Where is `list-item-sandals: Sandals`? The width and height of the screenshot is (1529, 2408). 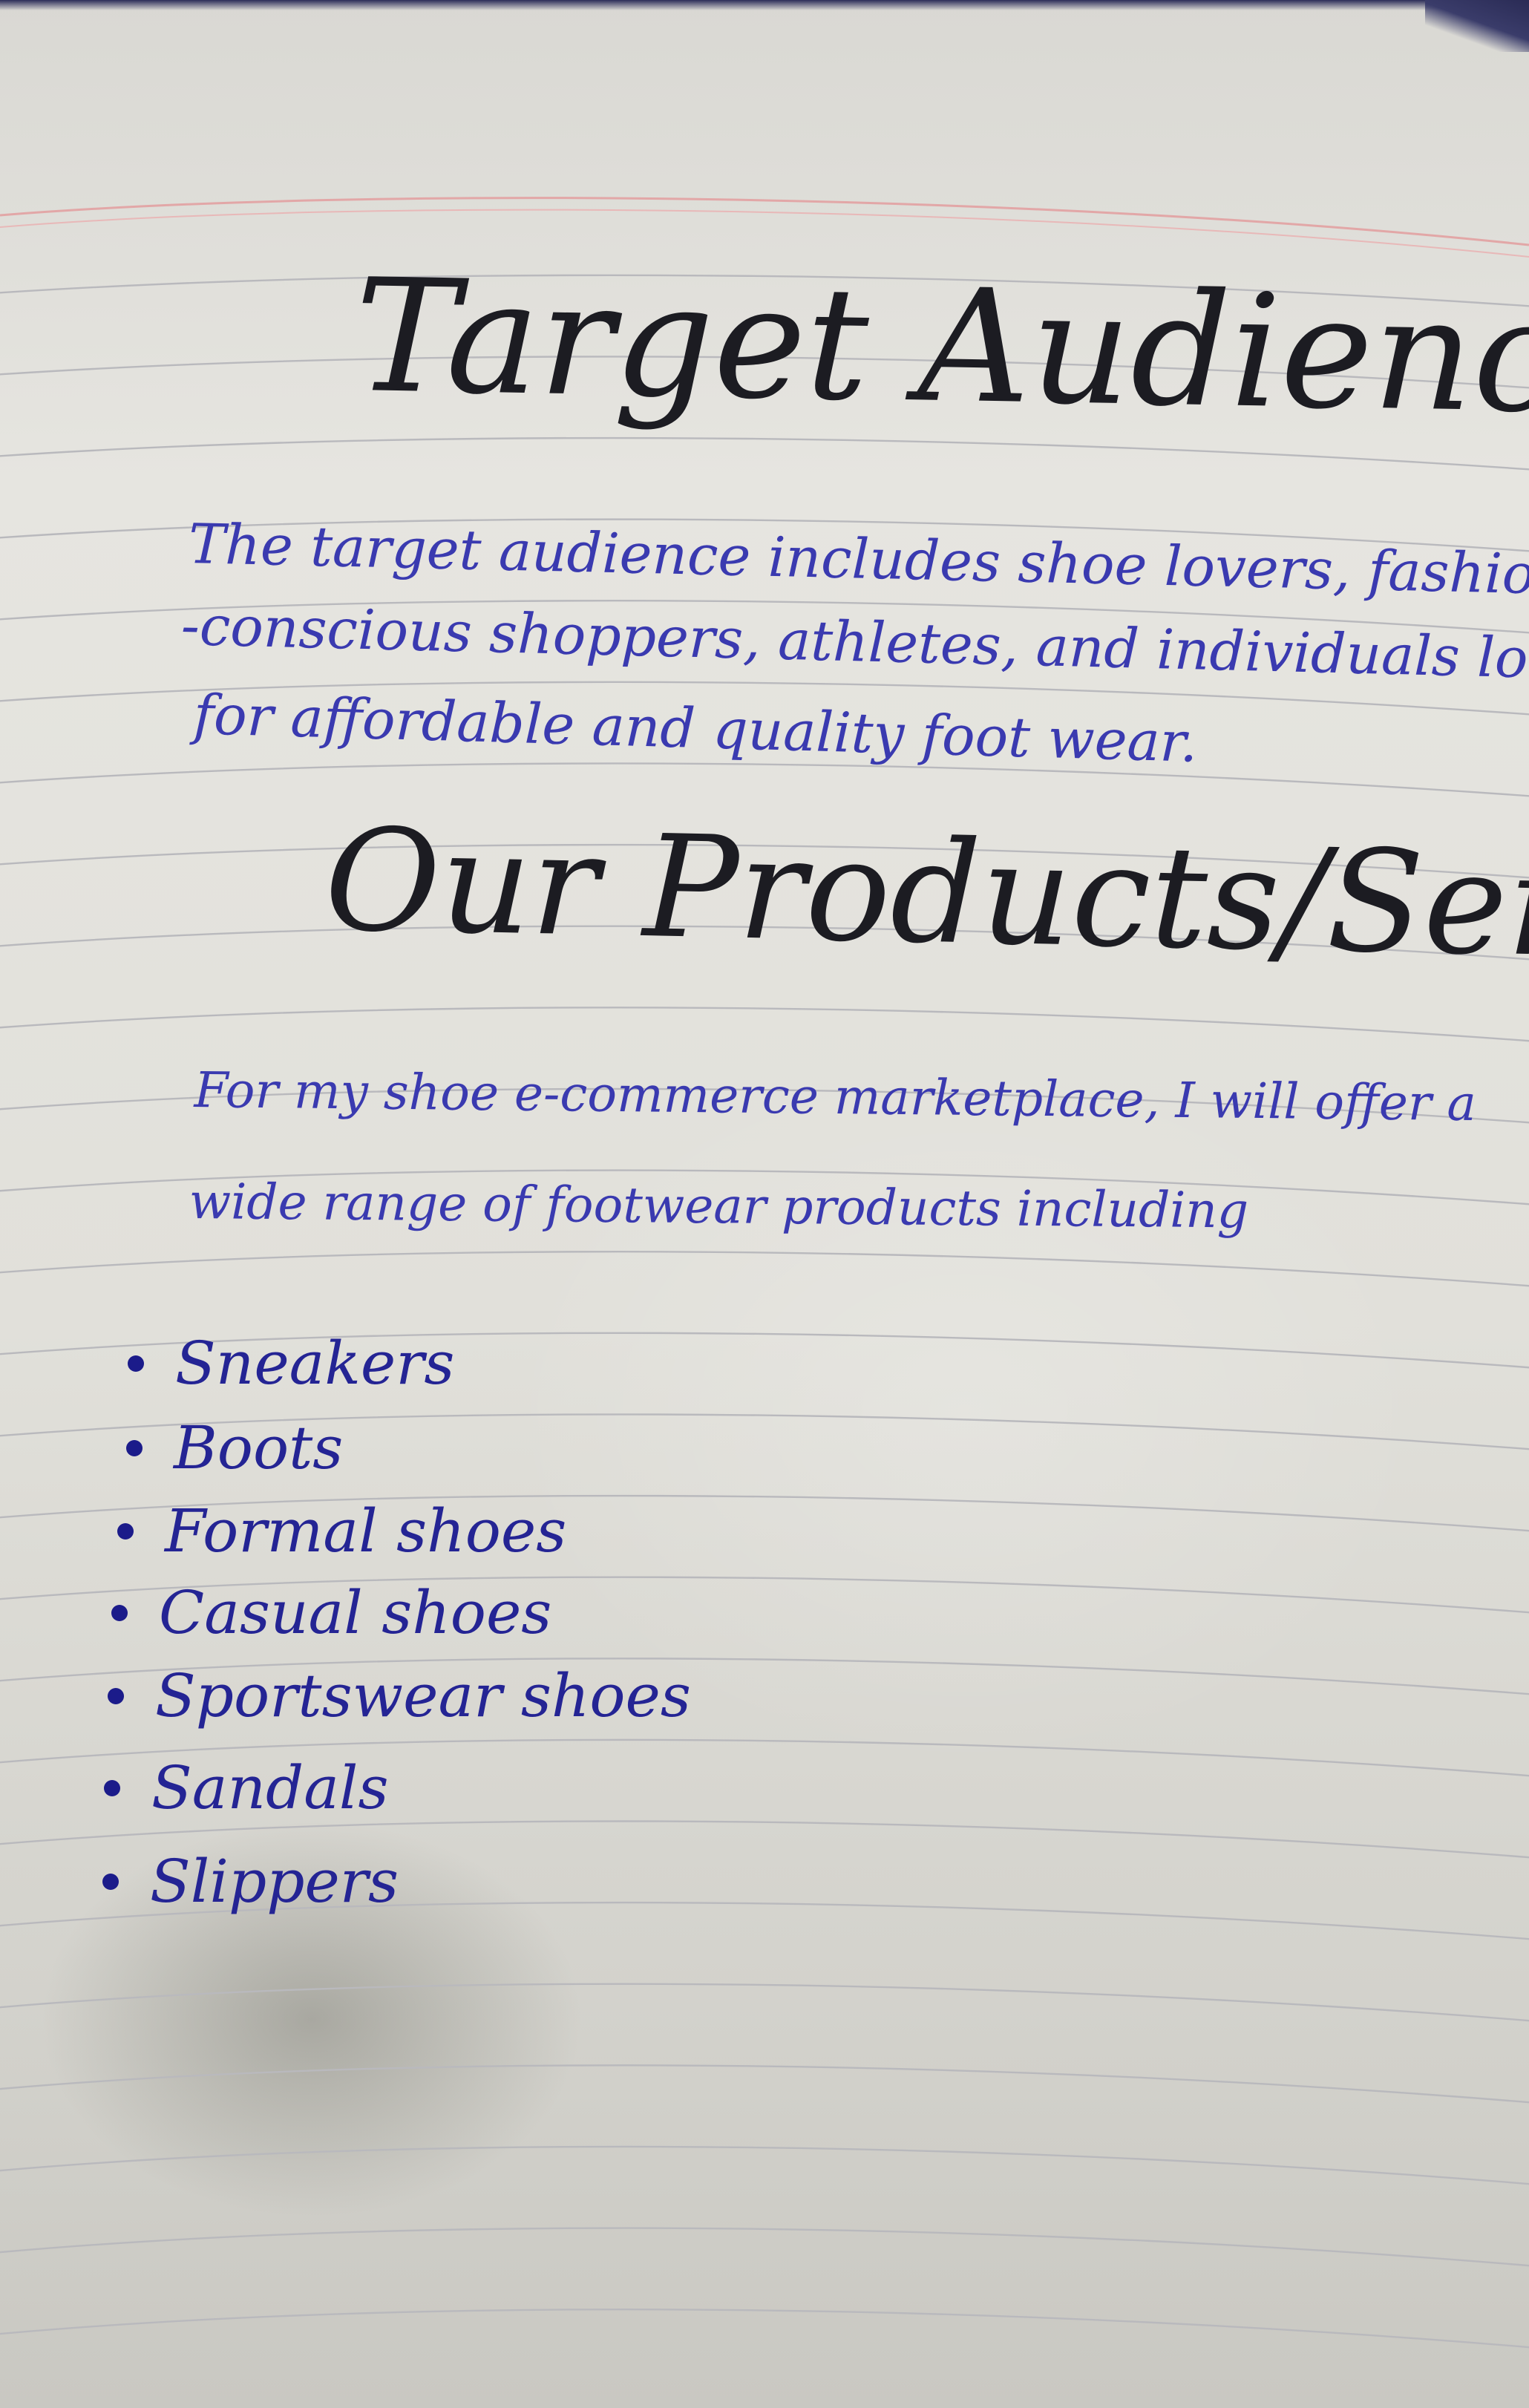
list-item-sandals: Sandals is located at coordinates (246, 1788).